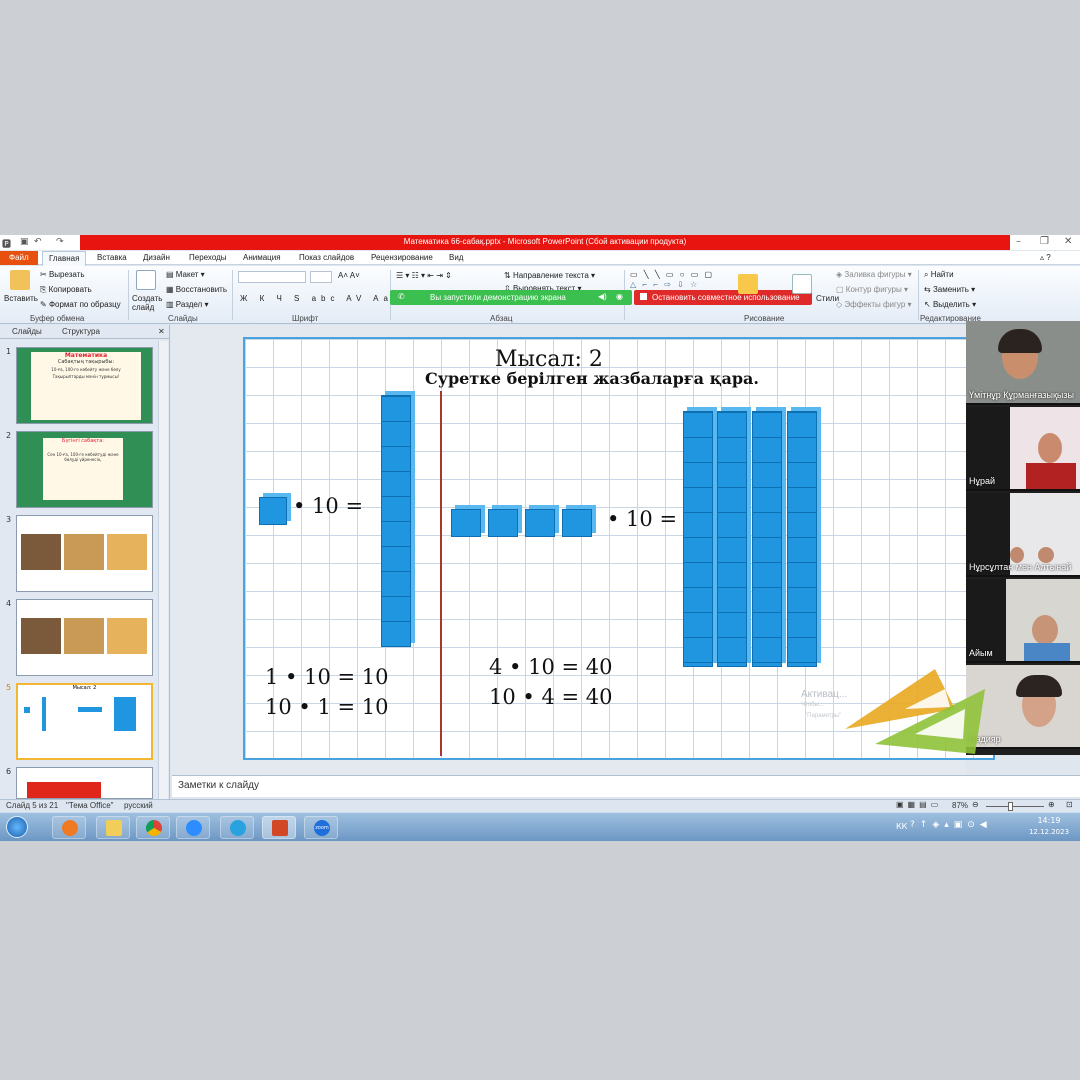  I want to click on slide-divider-line, so click(441, 573).